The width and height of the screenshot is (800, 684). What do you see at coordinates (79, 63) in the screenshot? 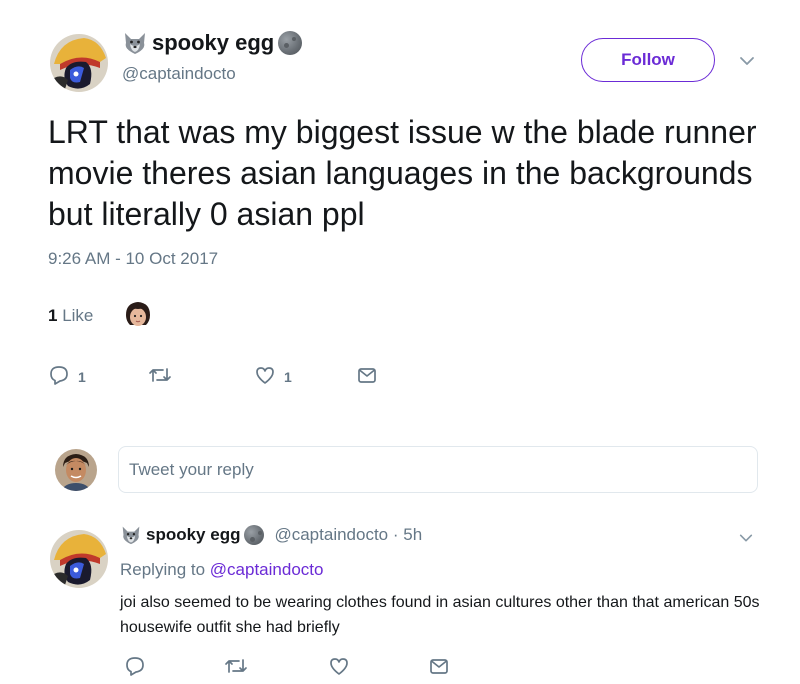
I see `author-avatar` at bounding box center [79, 63].